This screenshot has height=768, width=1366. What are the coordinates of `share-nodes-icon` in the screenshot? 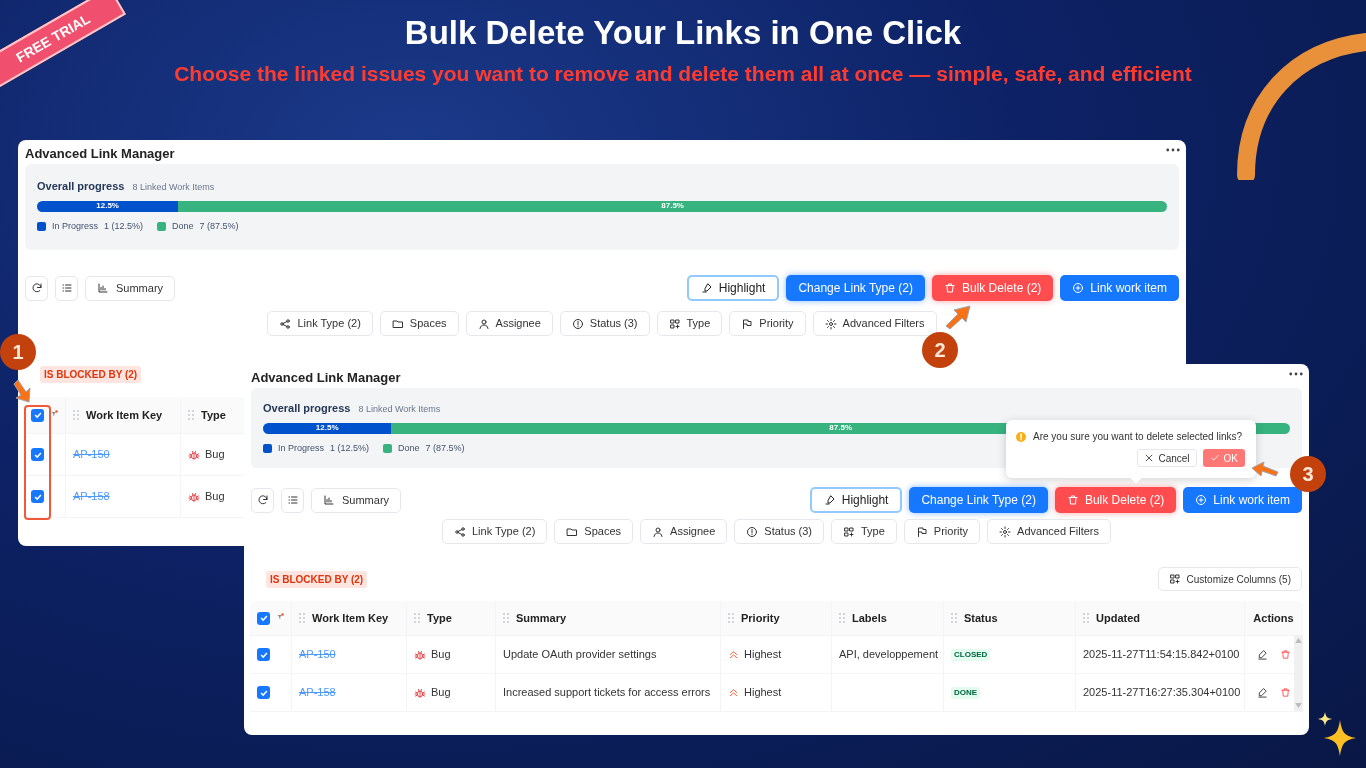 It's located at (459, 531).